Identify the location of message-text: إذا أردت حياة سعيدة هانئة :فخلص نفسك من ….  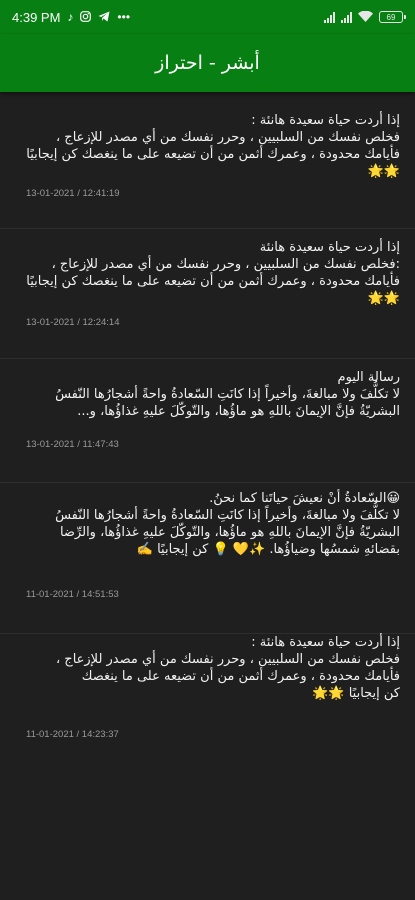
(213, 273).